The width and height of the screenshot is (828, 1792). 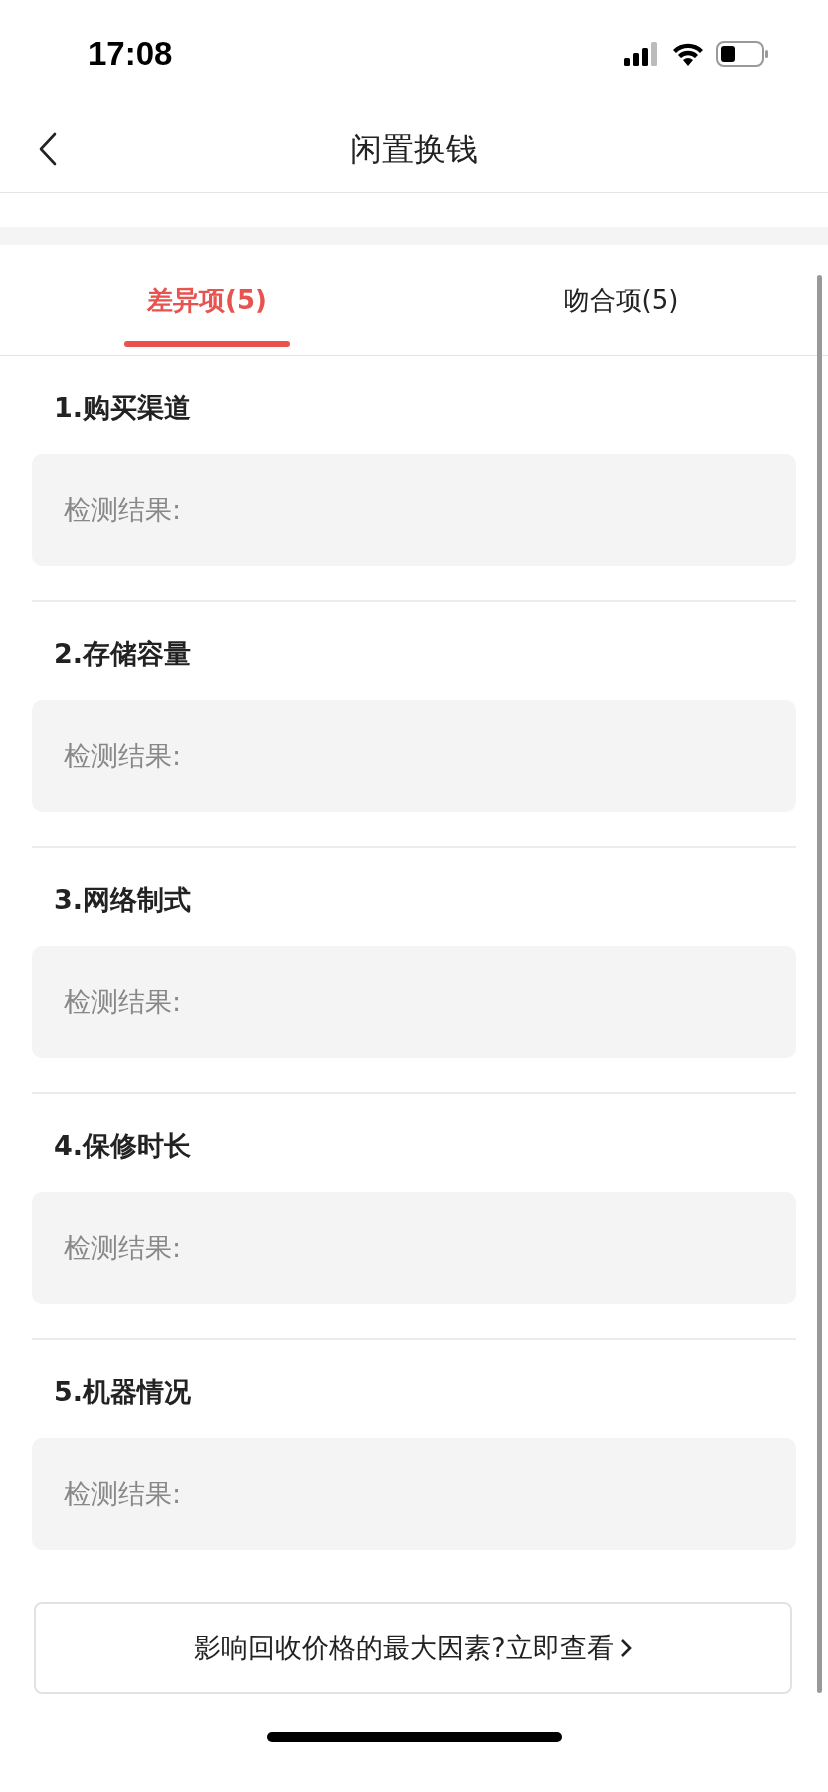 I want to click on back-icon, so click(x=48, y=149).